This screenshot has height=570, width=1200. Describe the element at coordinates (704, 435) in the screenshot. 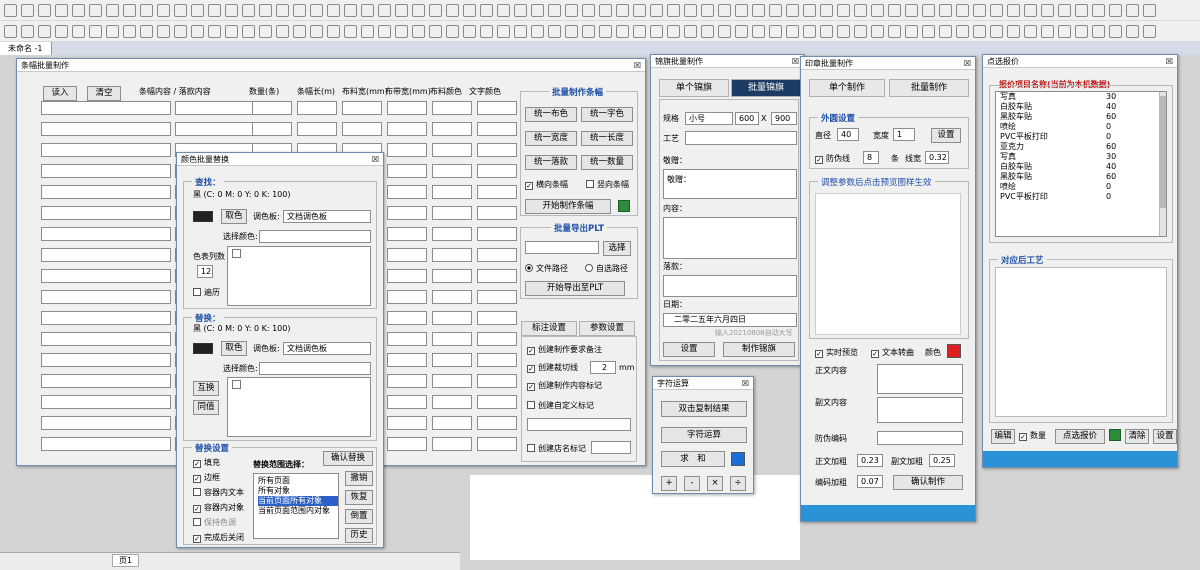

I see `char-calc-button: 字符运算` at that location.